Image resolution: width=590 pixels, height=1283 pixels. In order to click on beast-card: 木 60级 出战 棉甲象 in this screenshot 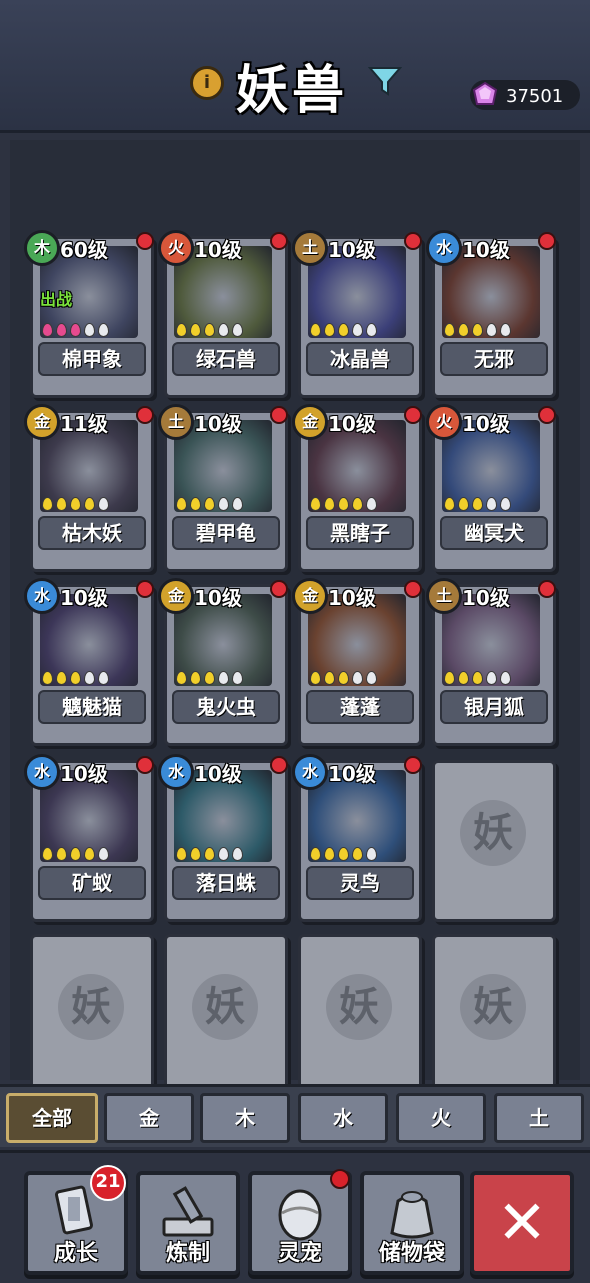, I will do `click(89, 314)`.